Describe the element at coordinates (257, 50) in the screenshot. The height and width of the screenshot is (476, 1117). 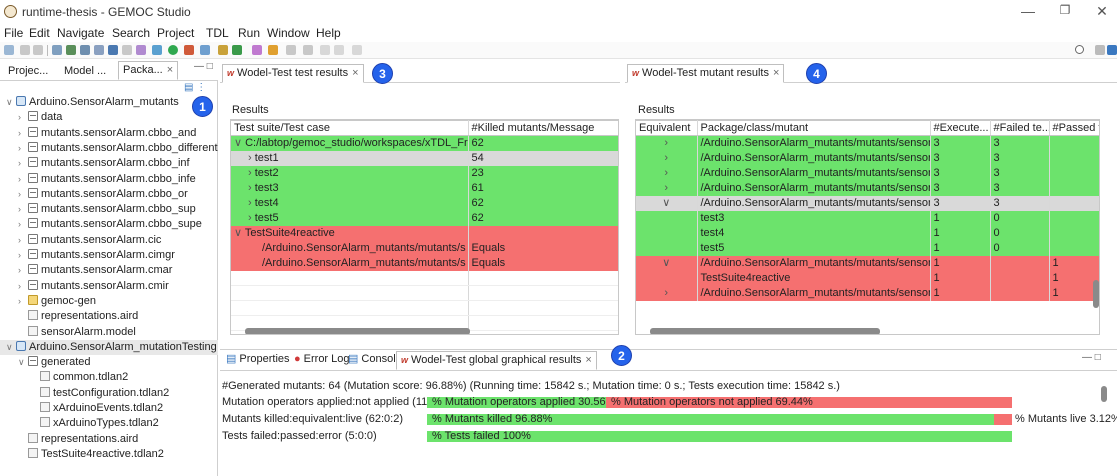
I see `open-type-icon` at that location.